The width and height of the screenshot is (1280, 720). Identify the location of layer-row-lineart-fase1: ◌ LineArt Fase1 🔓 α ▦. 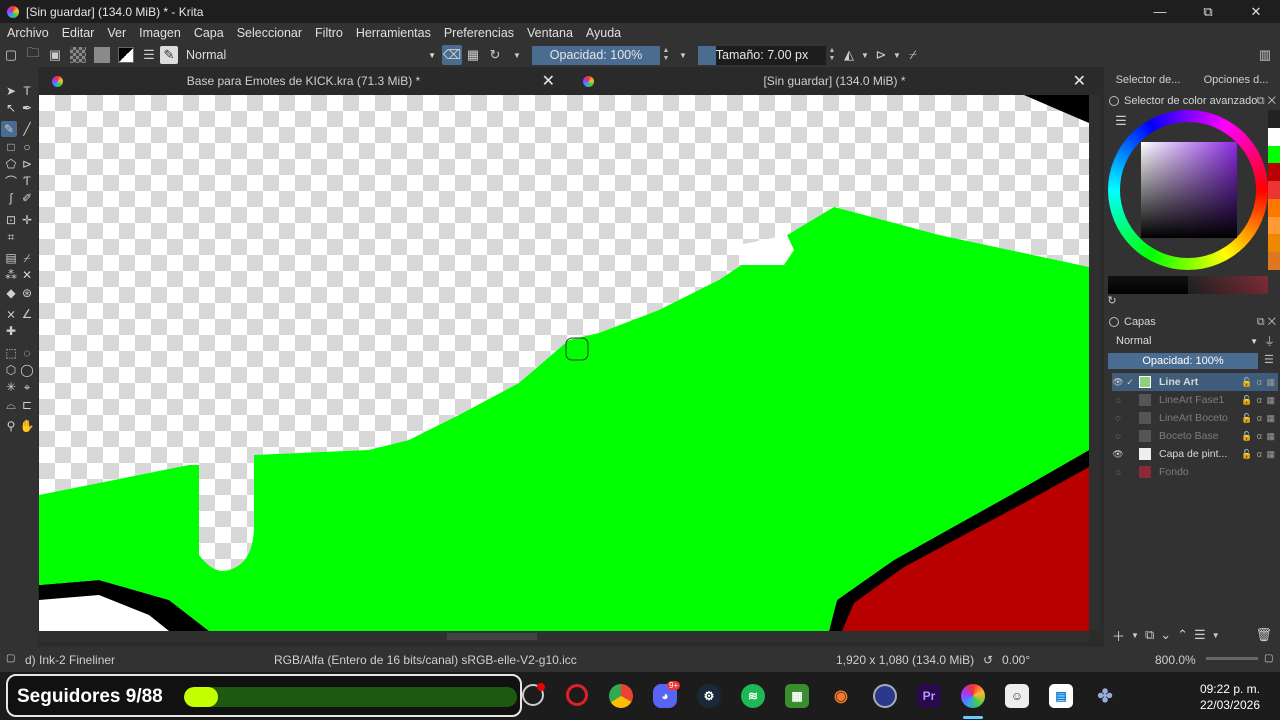
(1195, 400).